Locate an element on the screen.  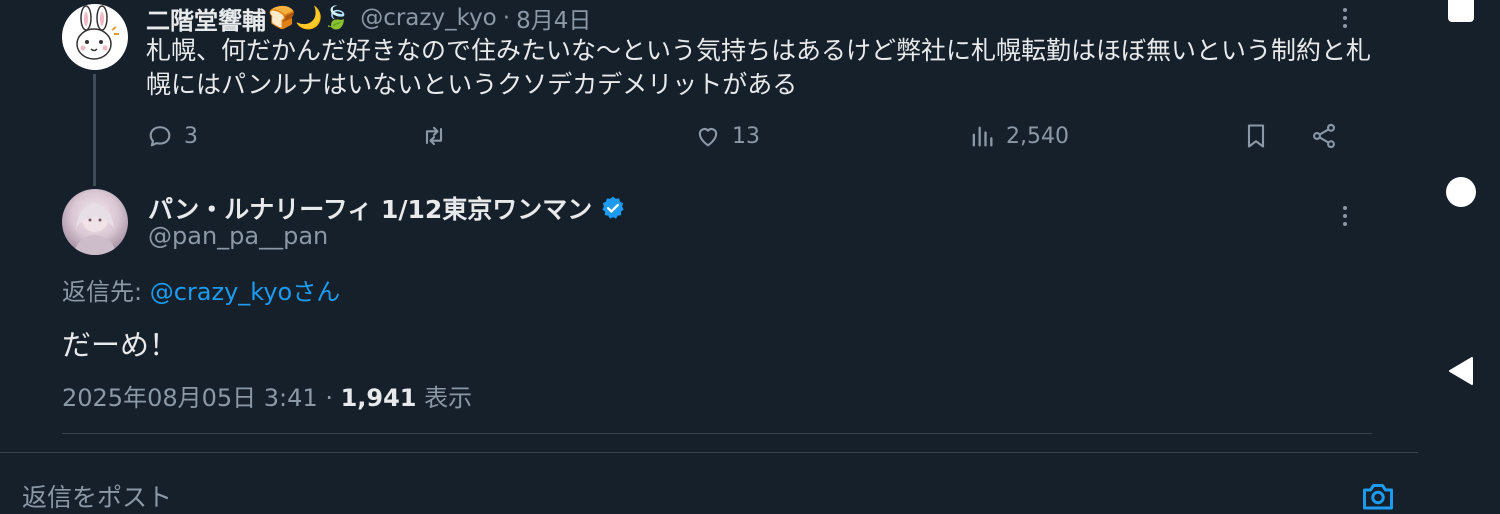
like-button: 13 is located at coordinates (727, 136).